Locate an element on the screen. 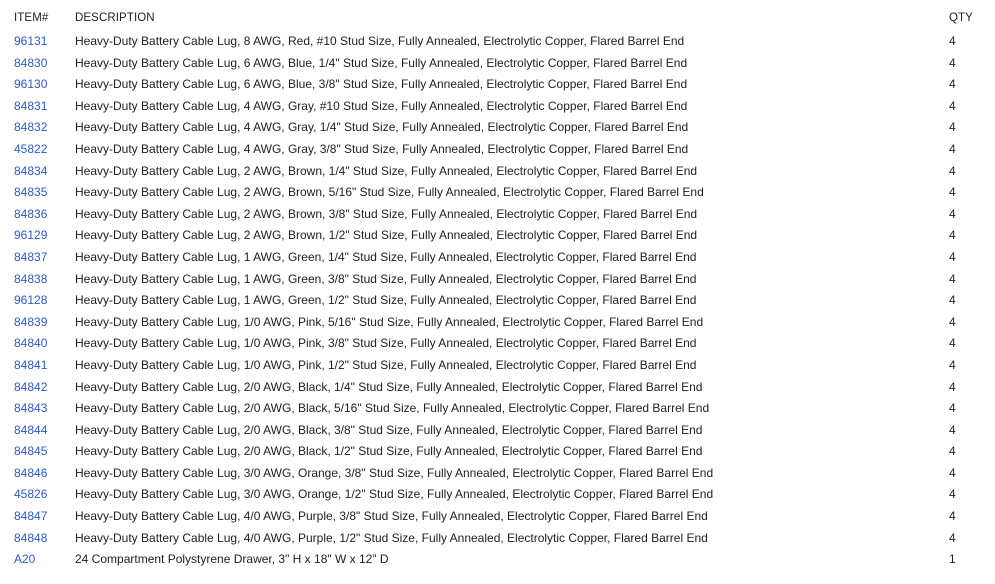 This screenshot has height=584, width=995. item-number-cell: 84836 is located at coordinates (37, 215).